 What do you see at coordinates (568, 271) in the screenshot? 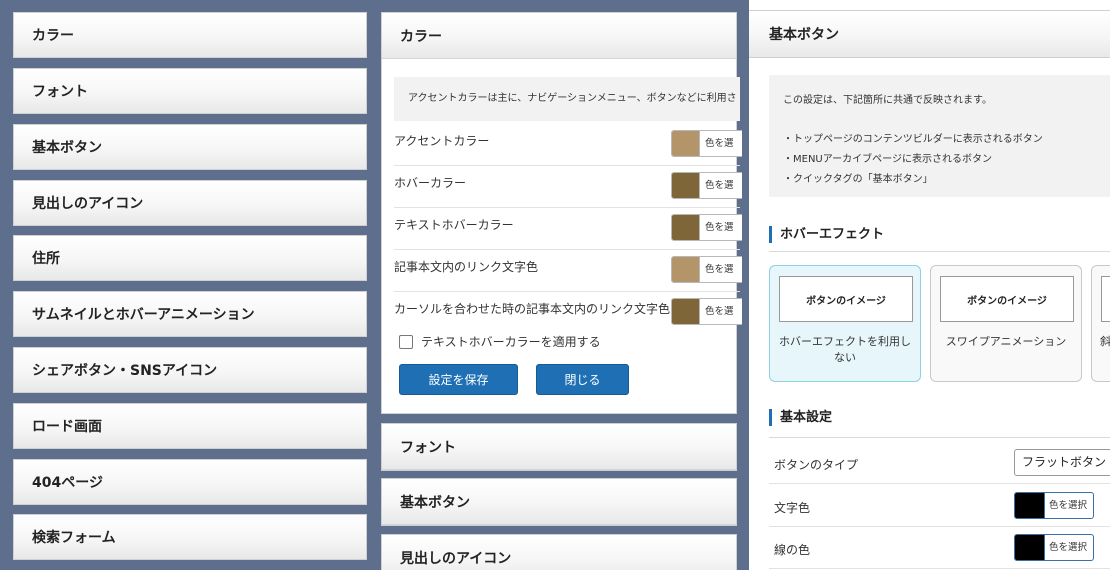
I see `color-row-link: 記事本文内のリンク文字色 色を選` at bounding box center [568, 271].